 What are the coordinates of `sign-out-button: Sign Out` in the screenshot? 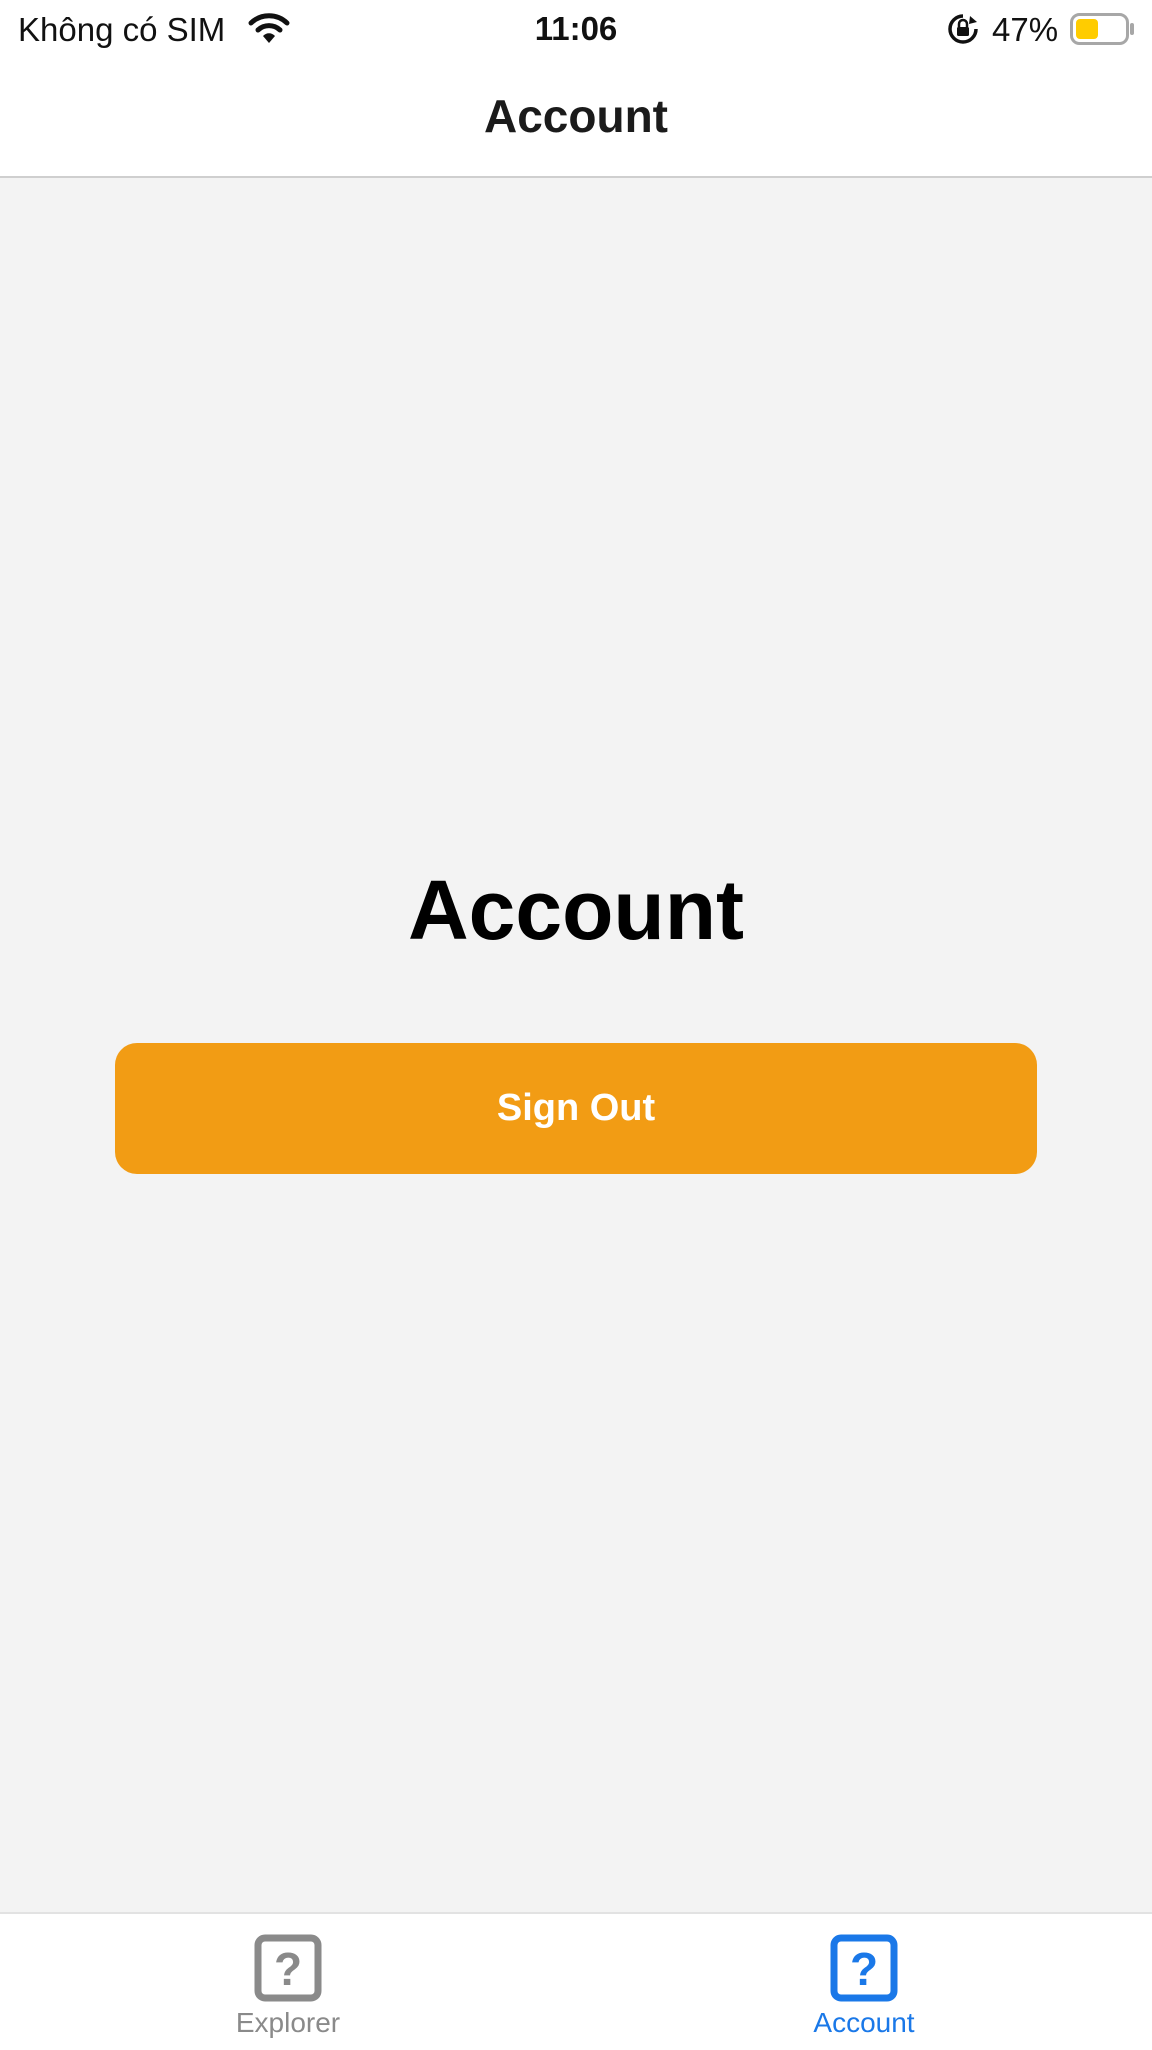 It's located at (576, 1108).